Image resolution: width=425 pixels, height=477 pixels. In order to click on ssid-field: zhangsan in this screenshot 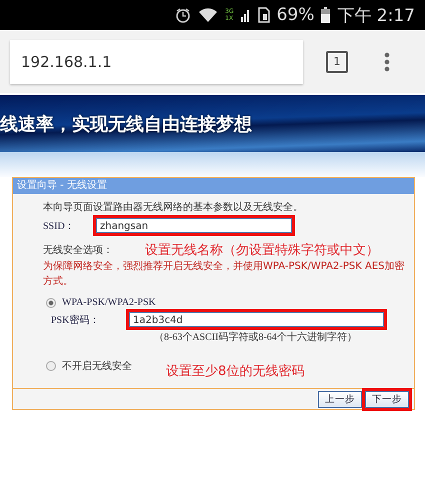, I will do `click(194, 225)`.